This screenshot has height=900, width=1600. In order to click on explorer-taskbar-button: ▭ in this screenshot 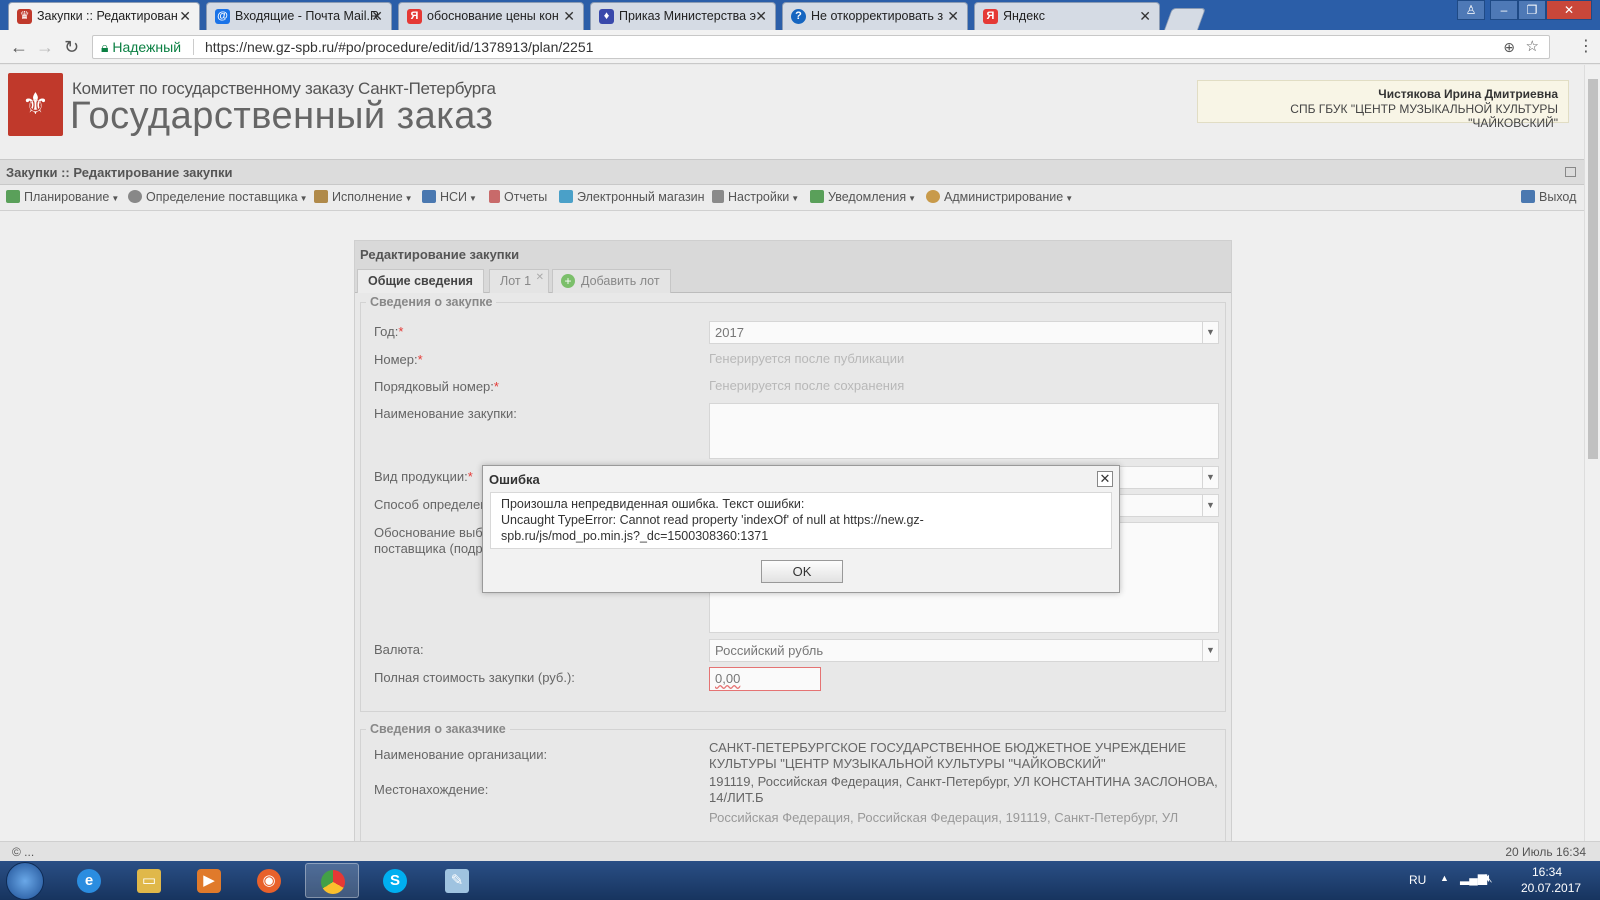, I will do `click(149, 880)`.